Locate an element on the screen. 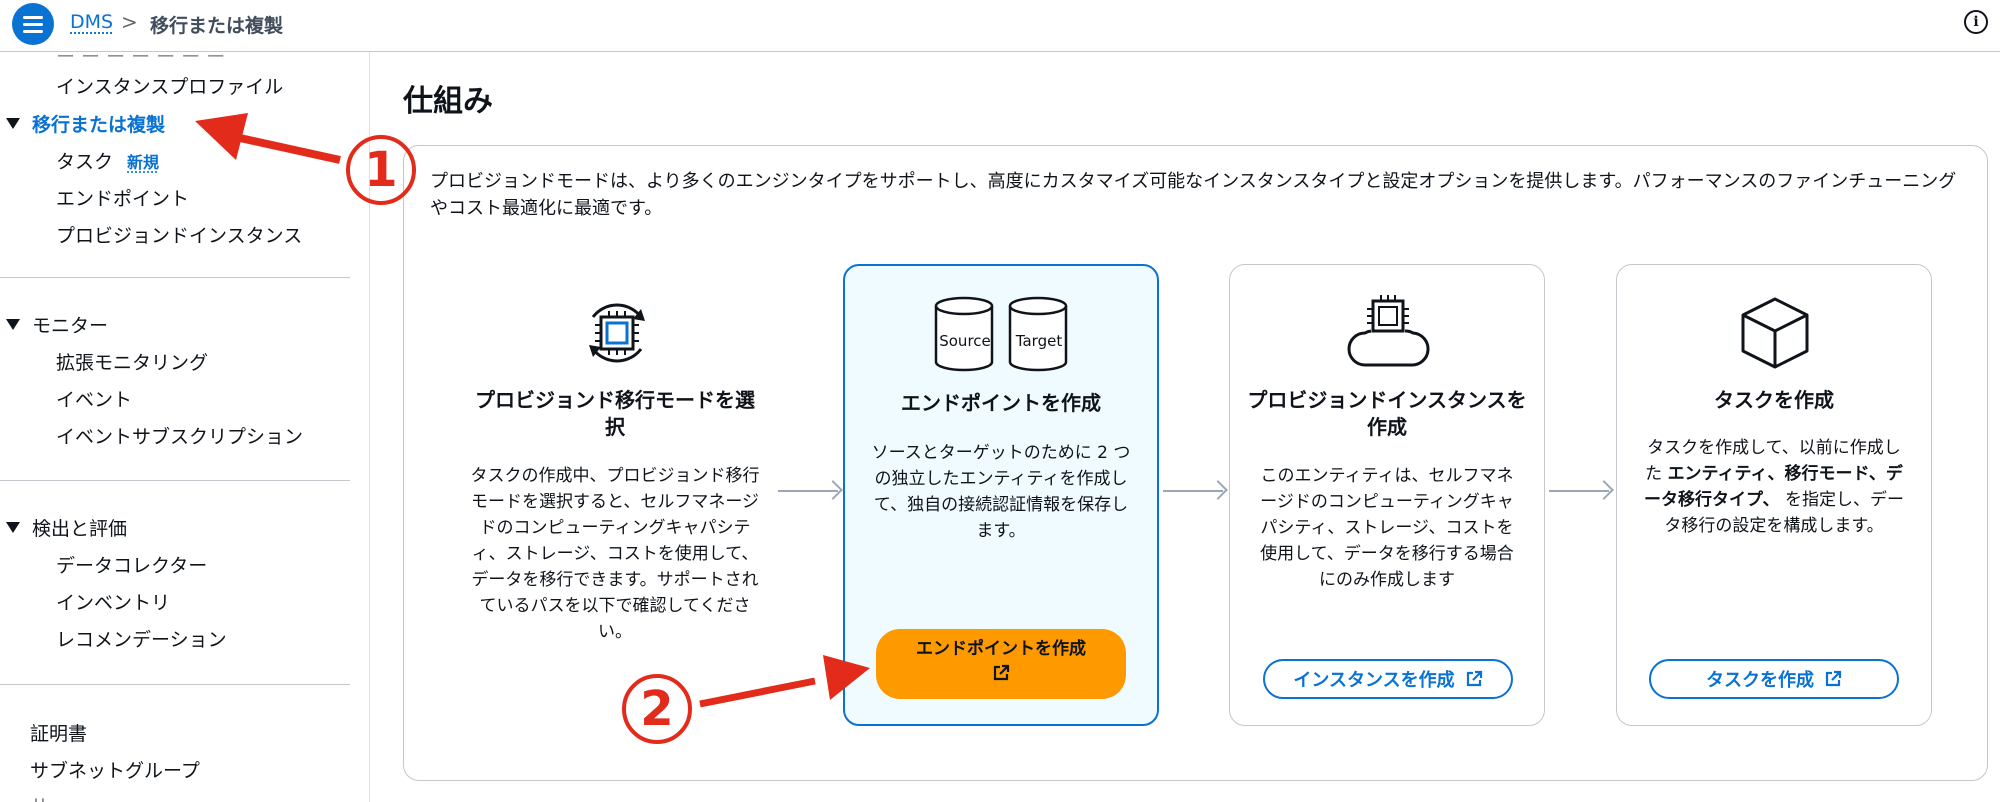  button-label: タスクを作成 is located at coordinates (1760, 680).